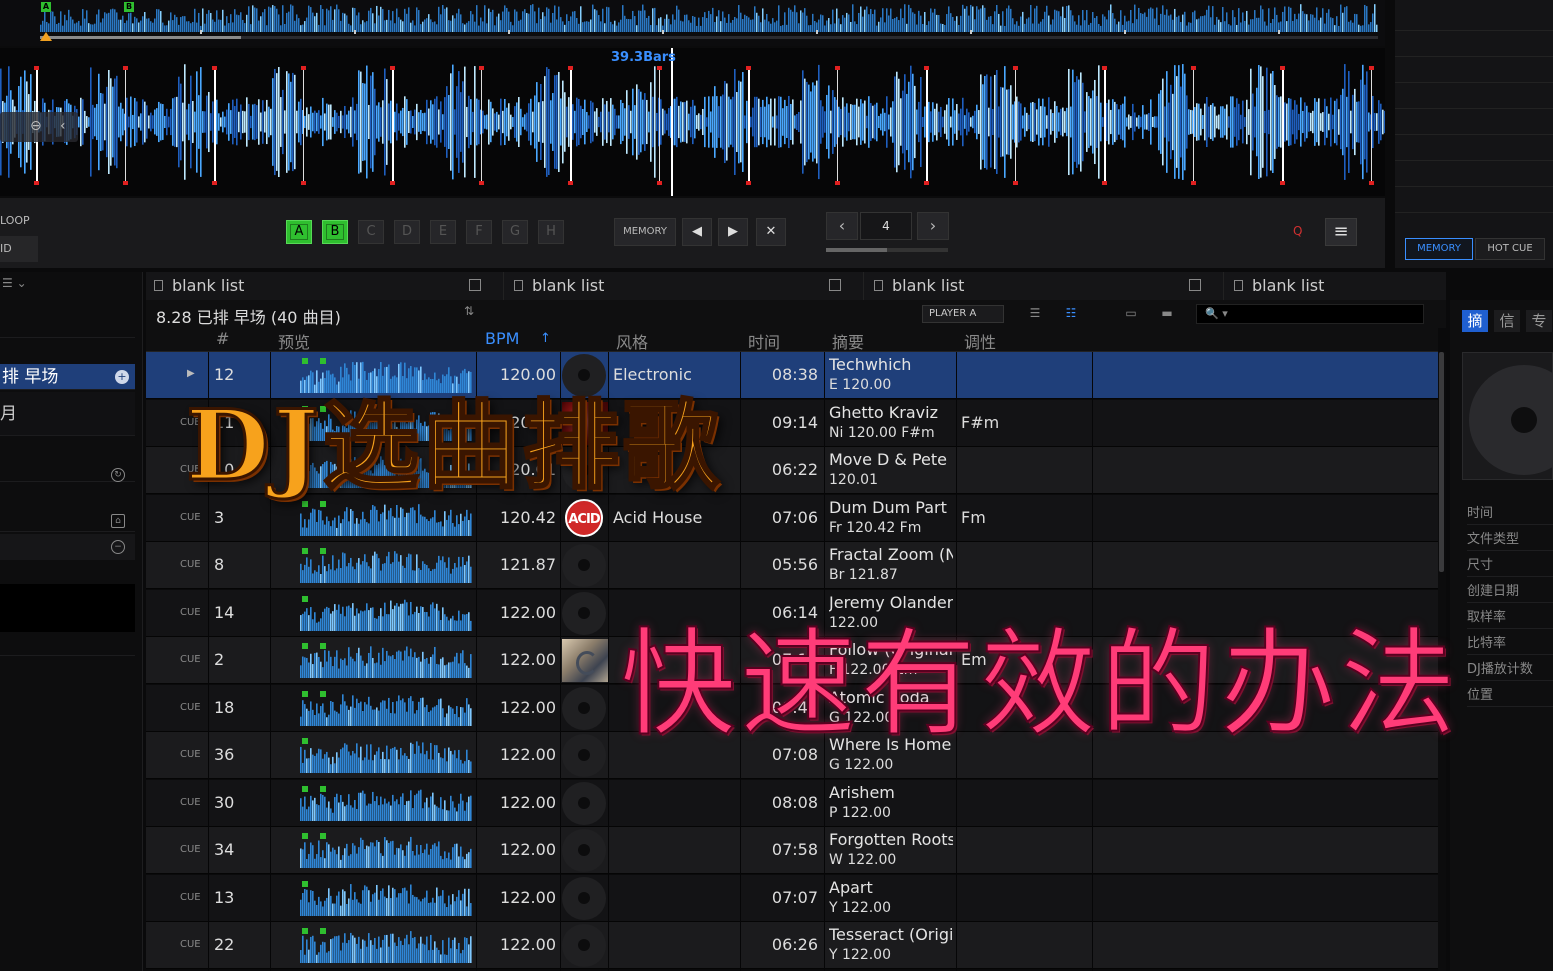 Image resolution: width=1553 pixels, height=971 pixels. I want to click on tab-blank-list-4: blank list, so click(1389, 286).